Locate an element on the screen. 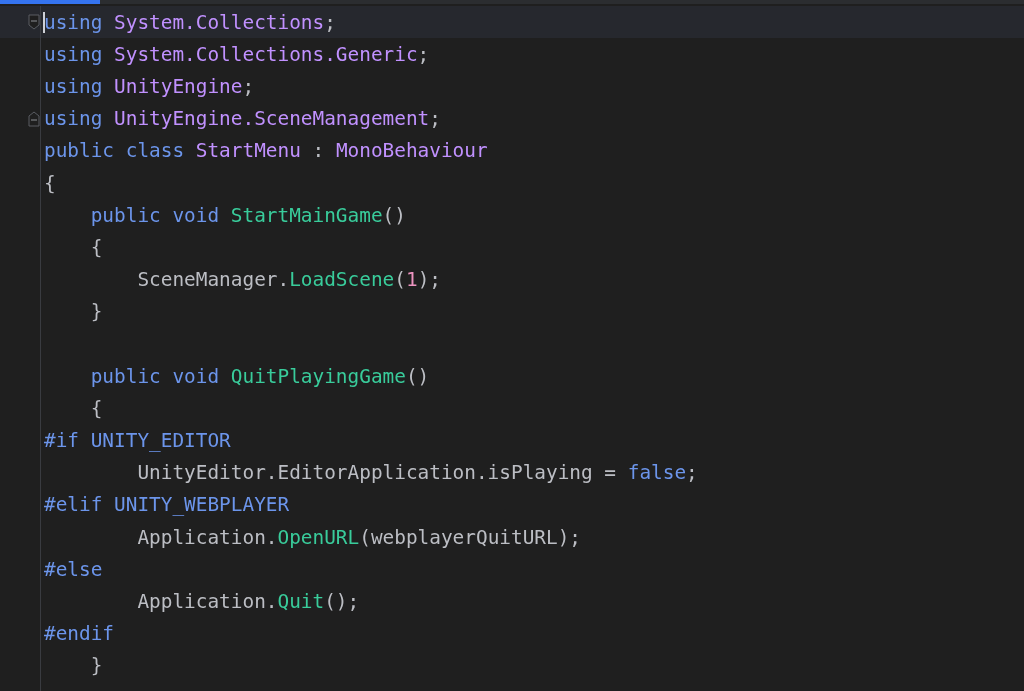 Image resolution: width=1024 pixels, height=691 pixels. code-line: Application.Quit(); is located at coordinates (248, 601).